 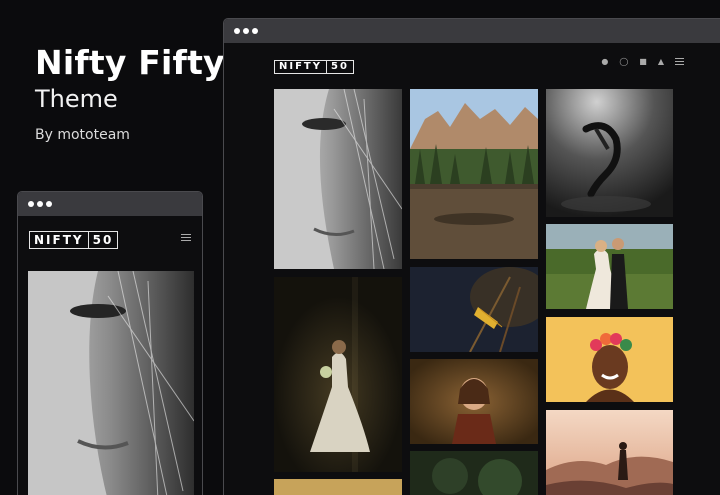 I want to click on photo-bottom-warm, so click(x=338, y=487).